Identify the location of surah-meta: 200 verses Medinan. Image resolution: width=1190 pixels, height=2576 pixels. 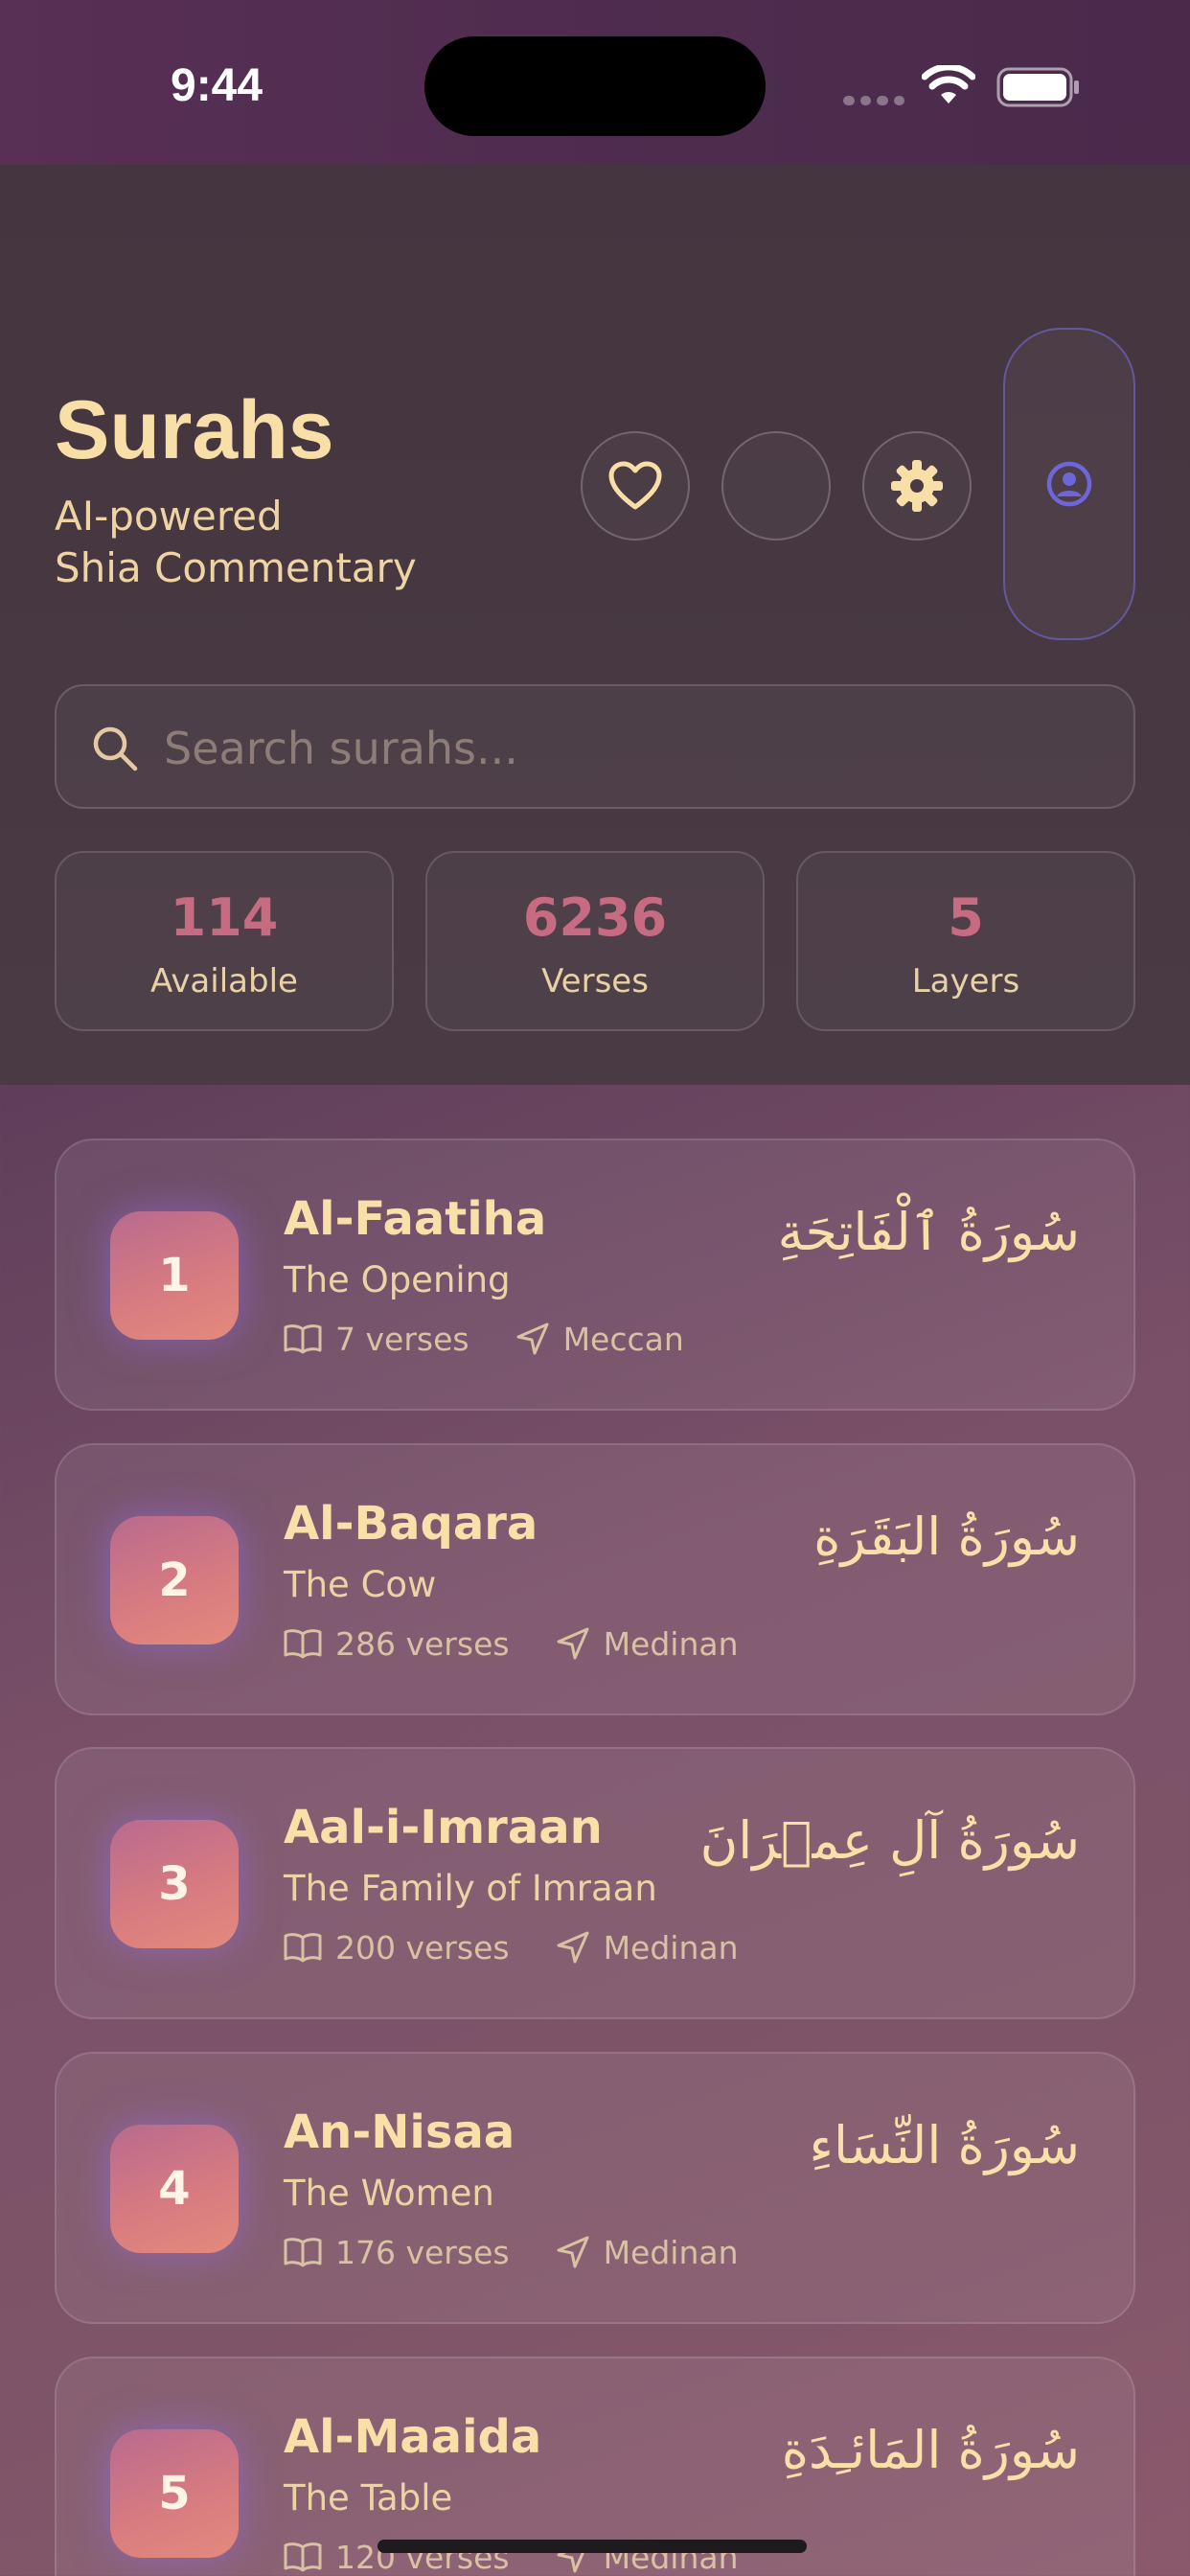
(512, 1947).